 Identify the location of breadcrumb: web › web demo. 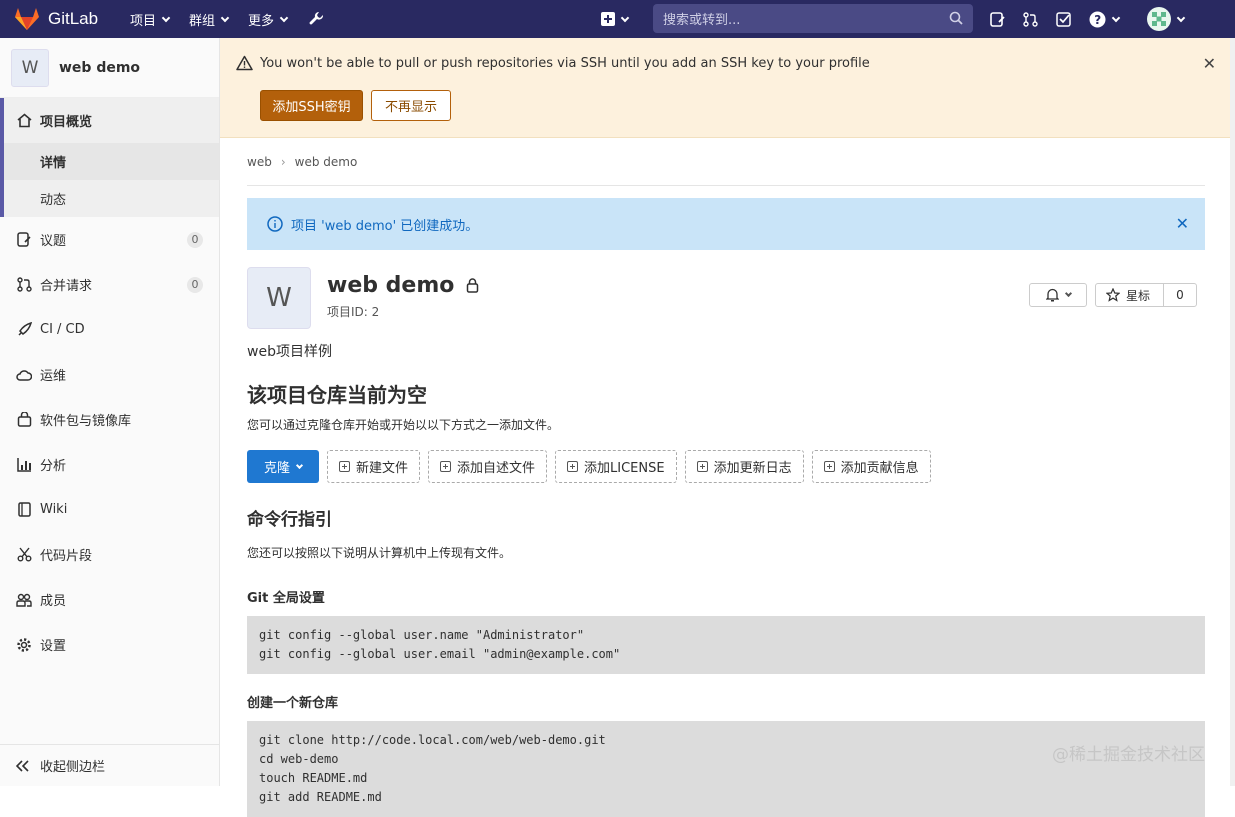
(726, 162).